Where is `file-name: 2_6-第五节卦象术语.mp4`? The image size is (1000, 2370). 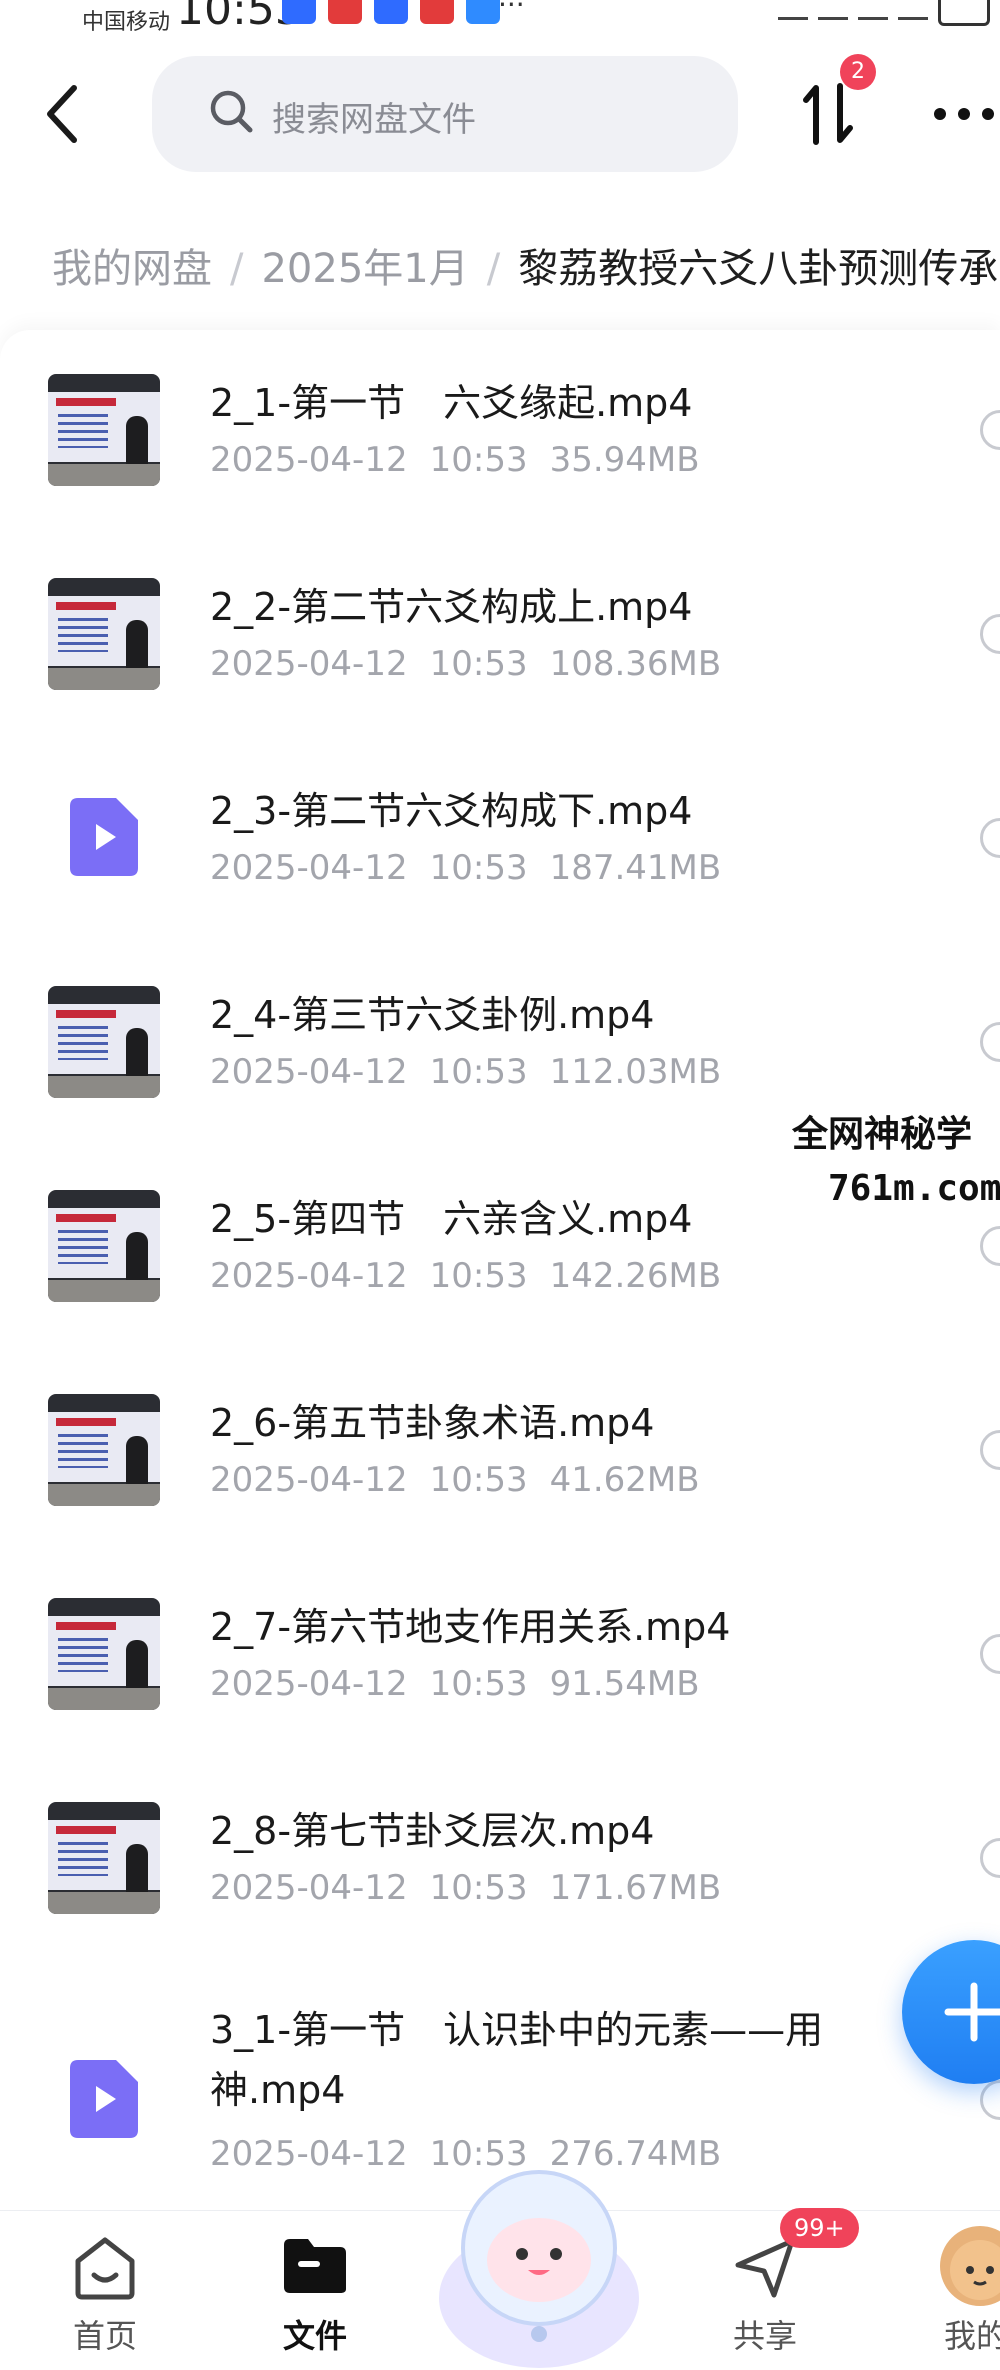
file-name: 2_6-第五节卦象术语.mp4 is located at coordinates (432, 1423).